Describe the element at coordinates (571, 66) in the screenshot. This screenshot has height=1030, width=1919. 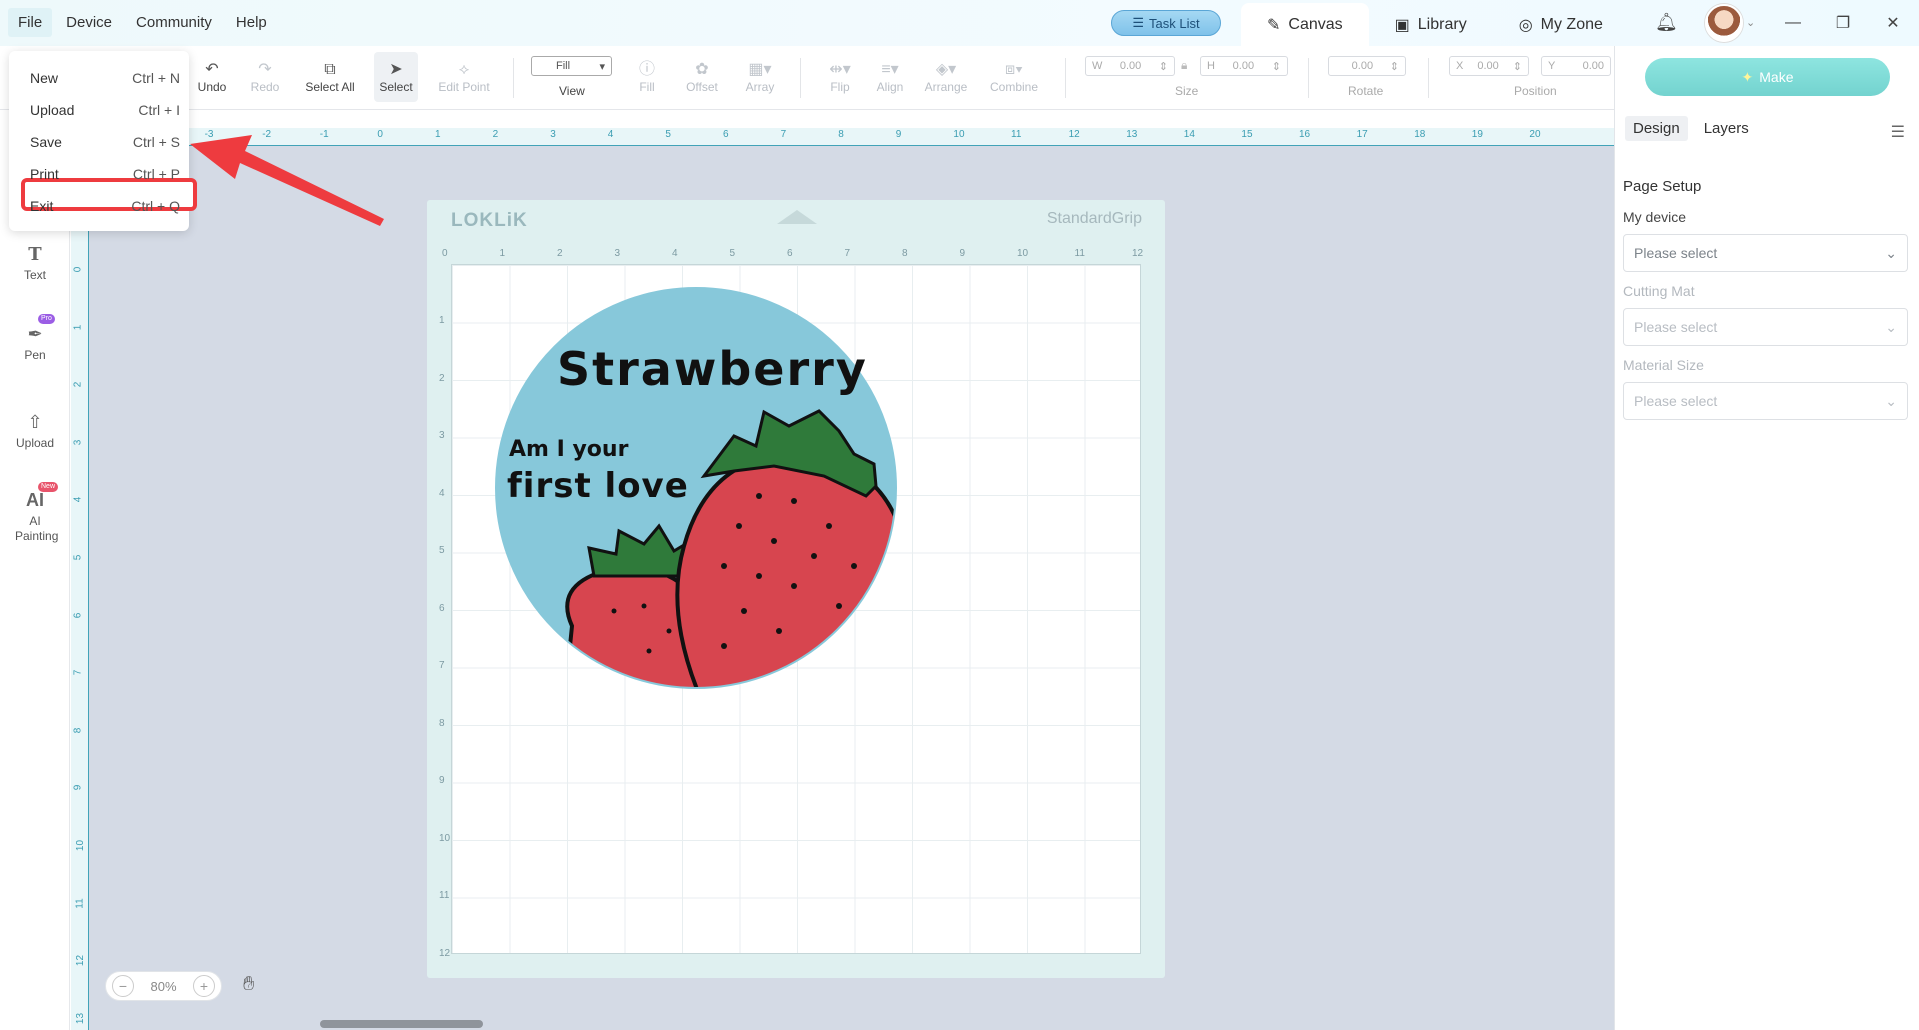
I see `view-select: Fill ▾` at that location.